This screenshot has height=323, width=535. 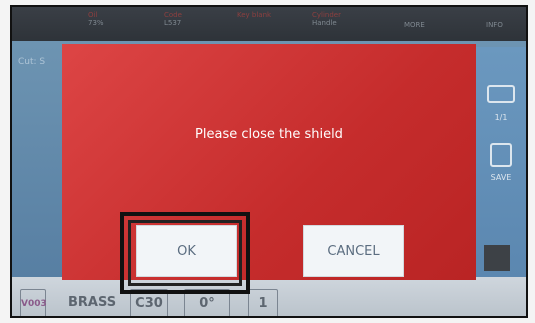 I want to click on info-button: INFO, so click(x=494, y=25).